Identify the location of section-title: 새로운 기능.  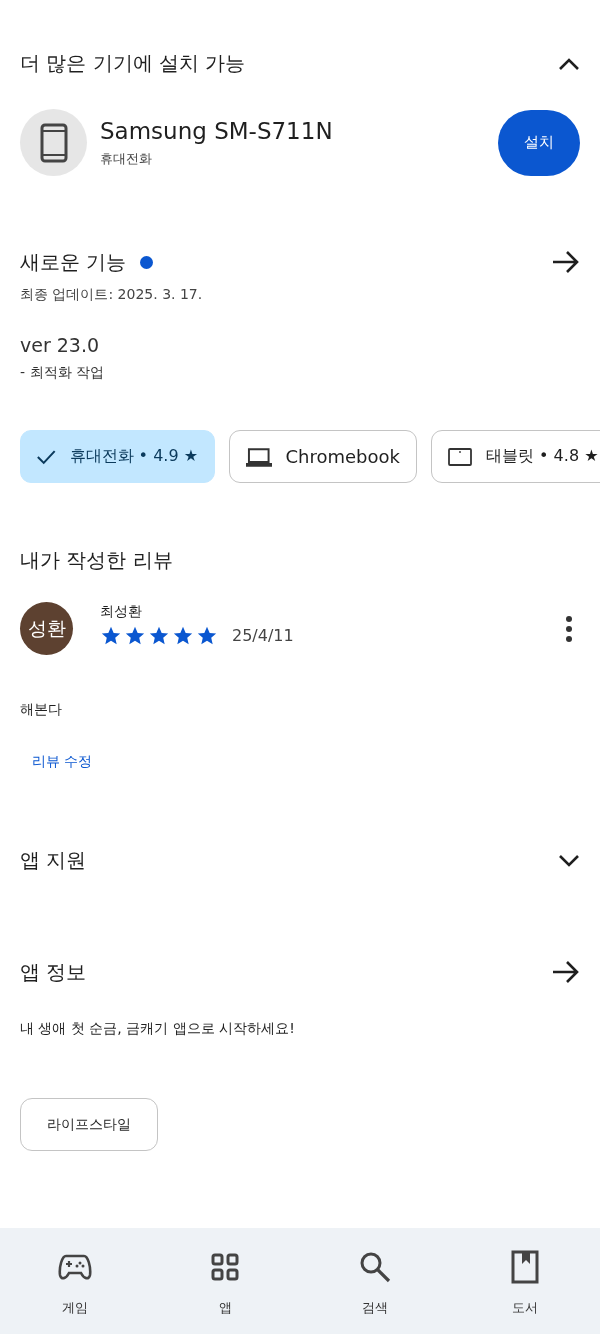
(73, 262).